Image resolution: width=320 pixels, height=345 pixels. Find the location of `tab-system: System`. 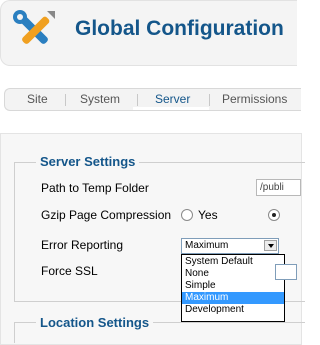

tab-system: System is located at coordinates (100, 99).